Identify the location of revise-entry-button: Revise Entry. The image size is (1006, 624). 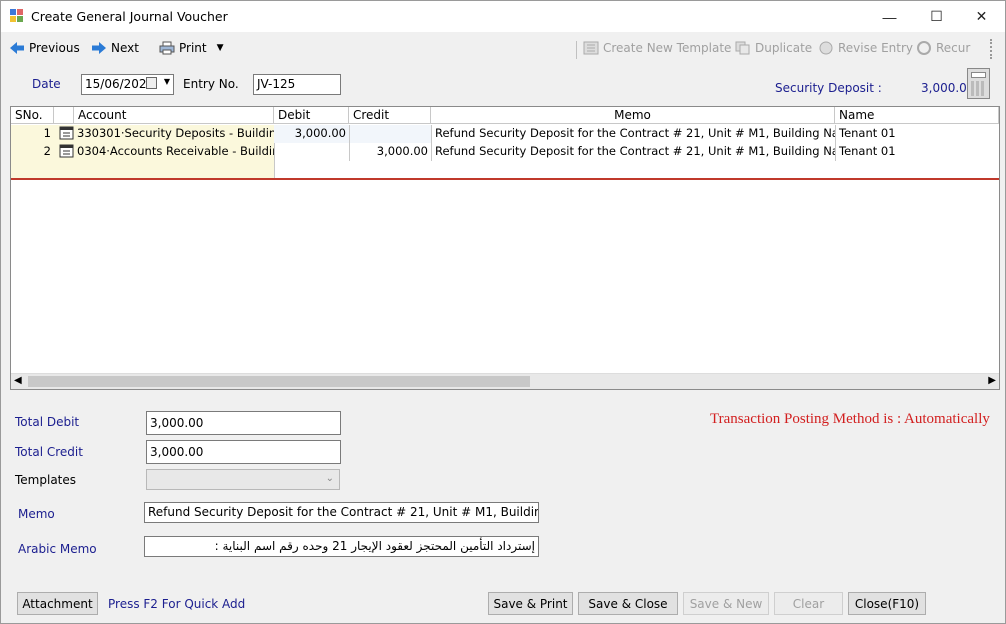
(865, 48).